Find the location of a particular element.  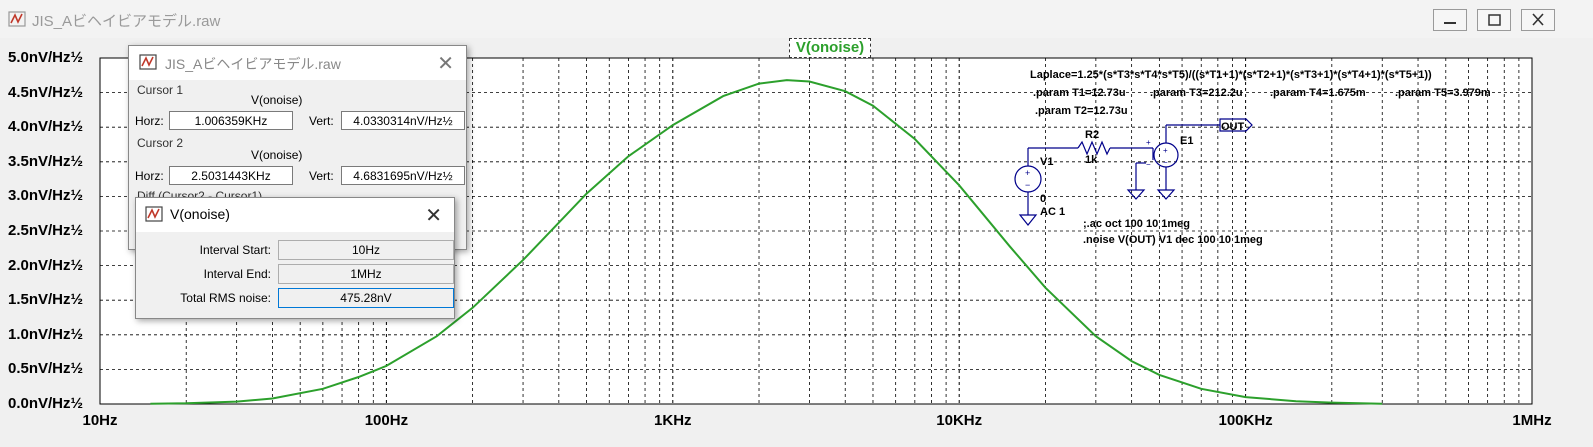

cursor-dialog-title: JIS_Aビヘイビアモデル.raw is located at coordinates (253, 64).